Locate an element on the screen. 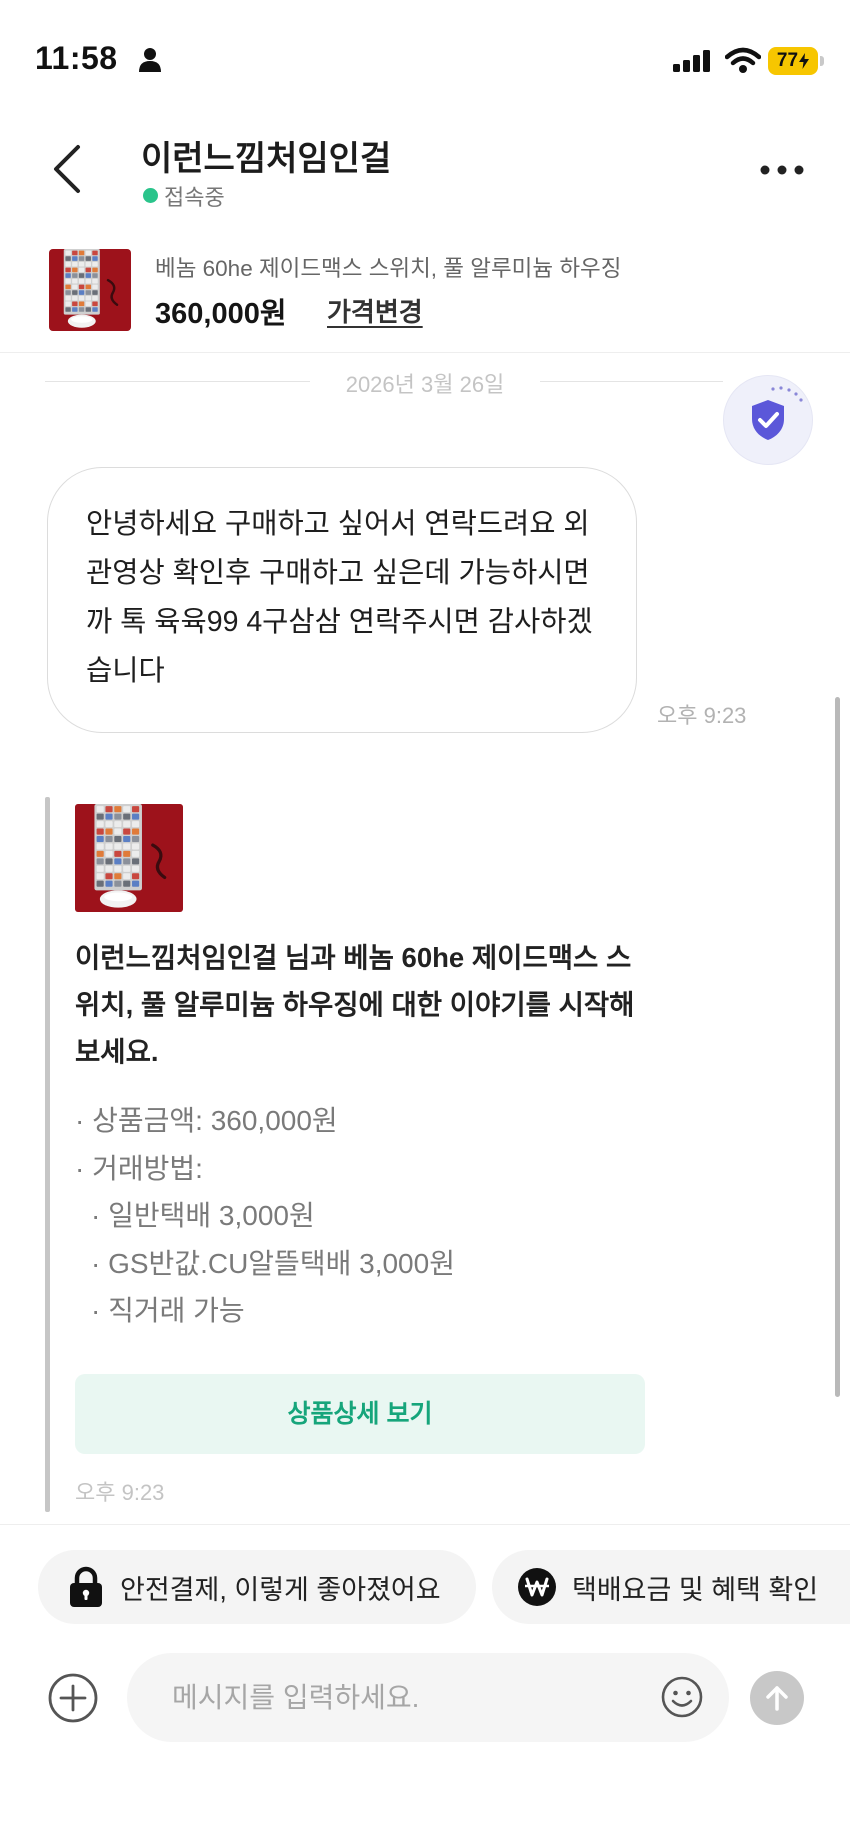 This screenshot has width=850, height=1841. loading-dots-icon is located at coordinates (787, 394).